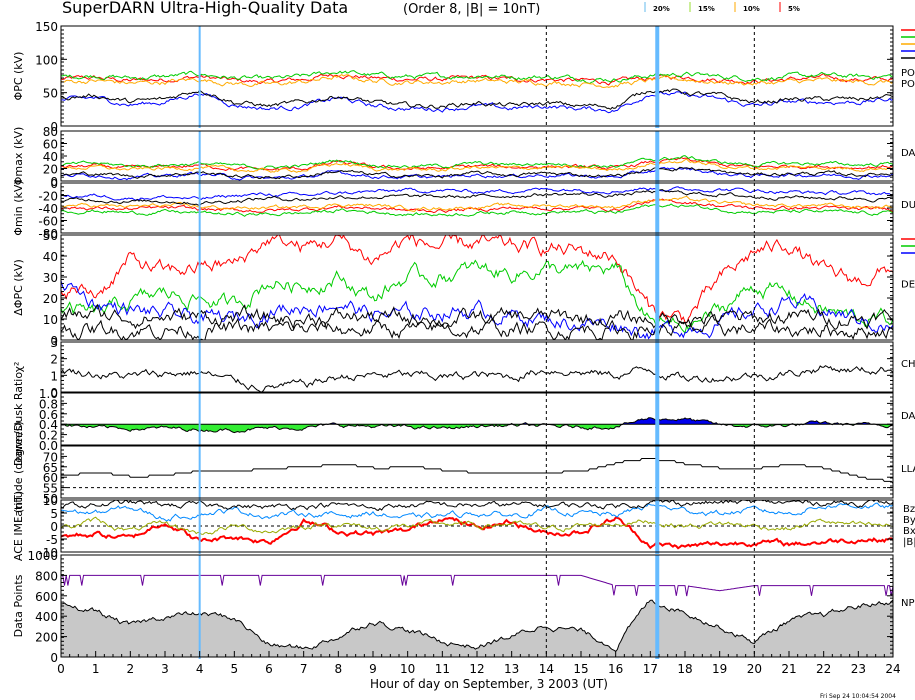 Image resolution: width=915 pixels, height=700 pixels. Describe the element at coordinates (477, 428) in the screenshot. I see `ratio-fill-below` at that location.